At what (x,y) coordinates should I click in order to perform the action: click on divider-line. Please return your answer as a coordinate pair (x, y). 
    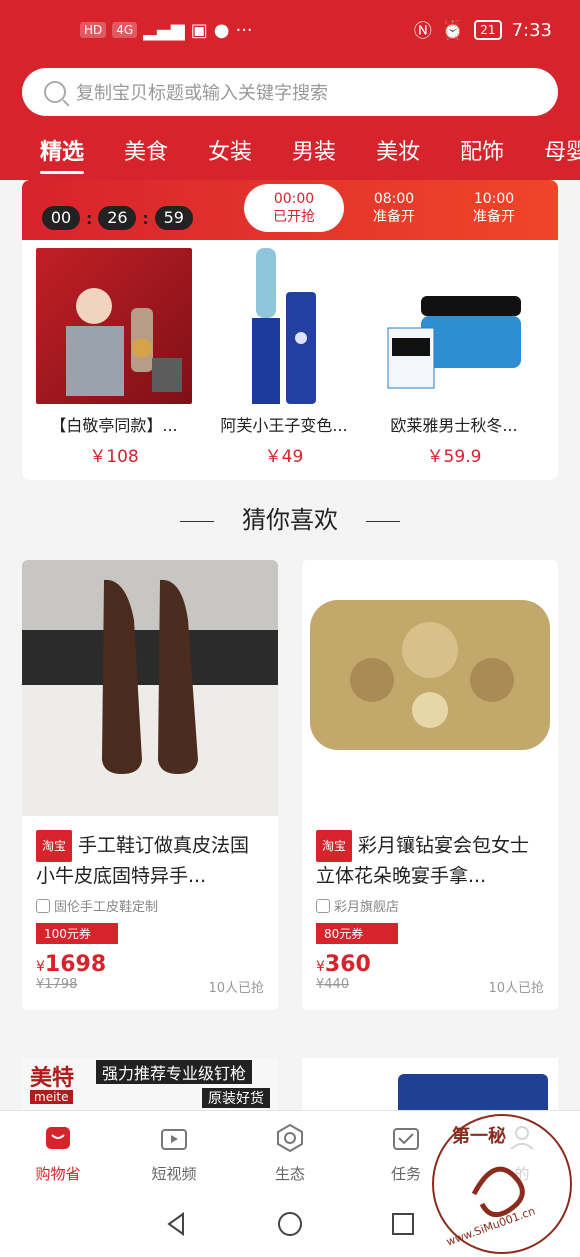
    Looking at the image, I should click on (197, 521).